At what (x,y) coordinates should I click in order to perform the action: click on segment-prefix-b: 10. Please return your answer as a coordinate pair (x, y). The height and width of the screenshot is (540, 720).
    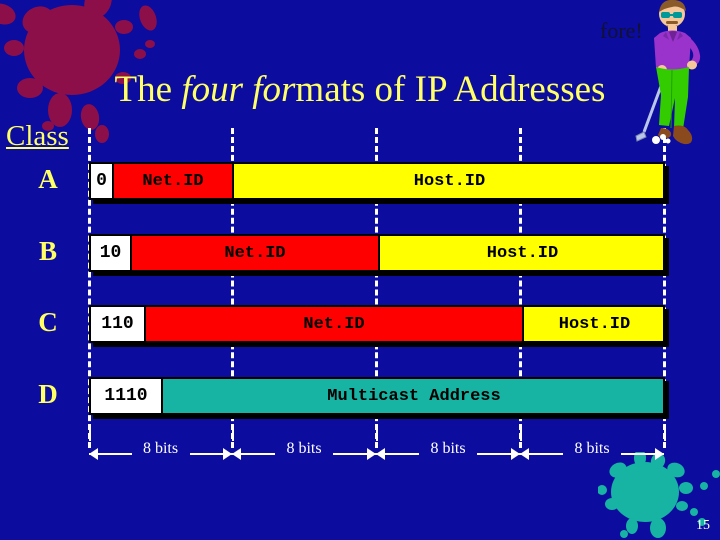
    Looking at the image, I should click on (111, 253).